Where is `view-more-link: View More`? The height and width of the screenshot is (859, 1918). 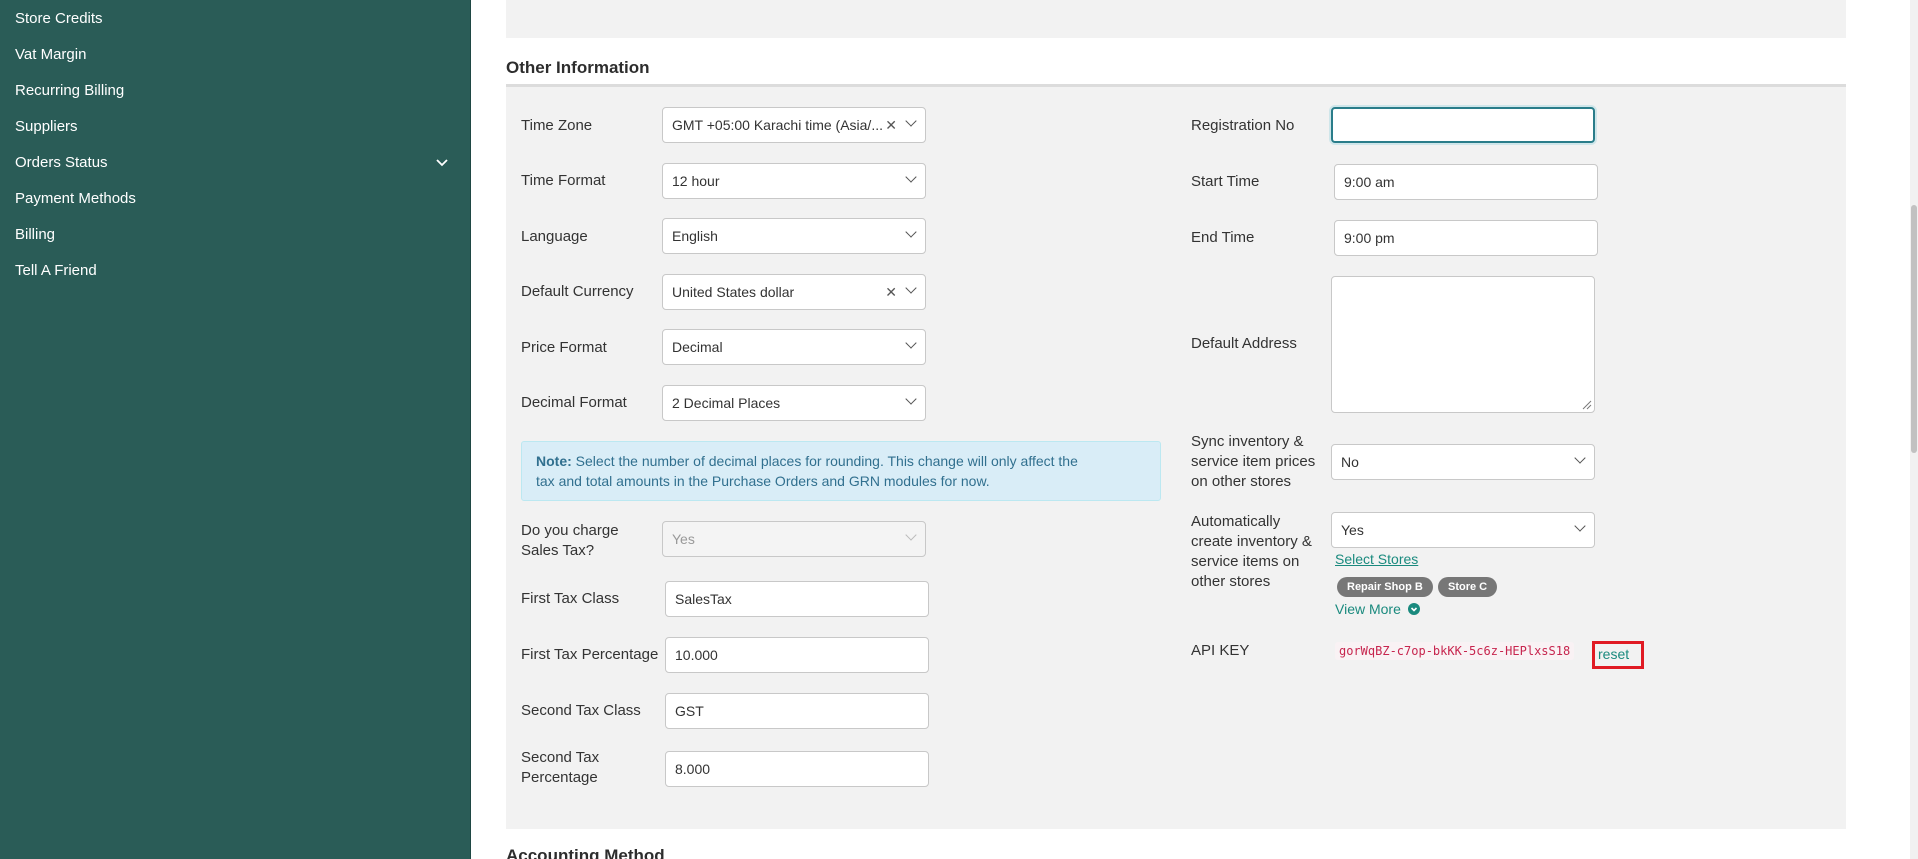
view-more-link: View More is located at coordinates (1377, 609).